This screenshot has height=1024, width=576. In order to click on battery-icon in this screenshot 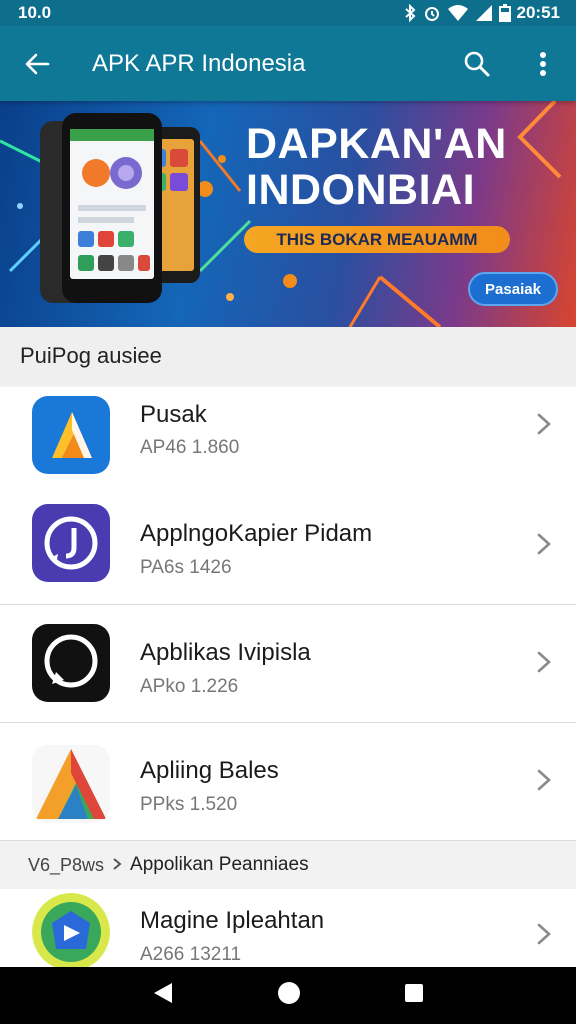, I will do `click(504, 13)`.